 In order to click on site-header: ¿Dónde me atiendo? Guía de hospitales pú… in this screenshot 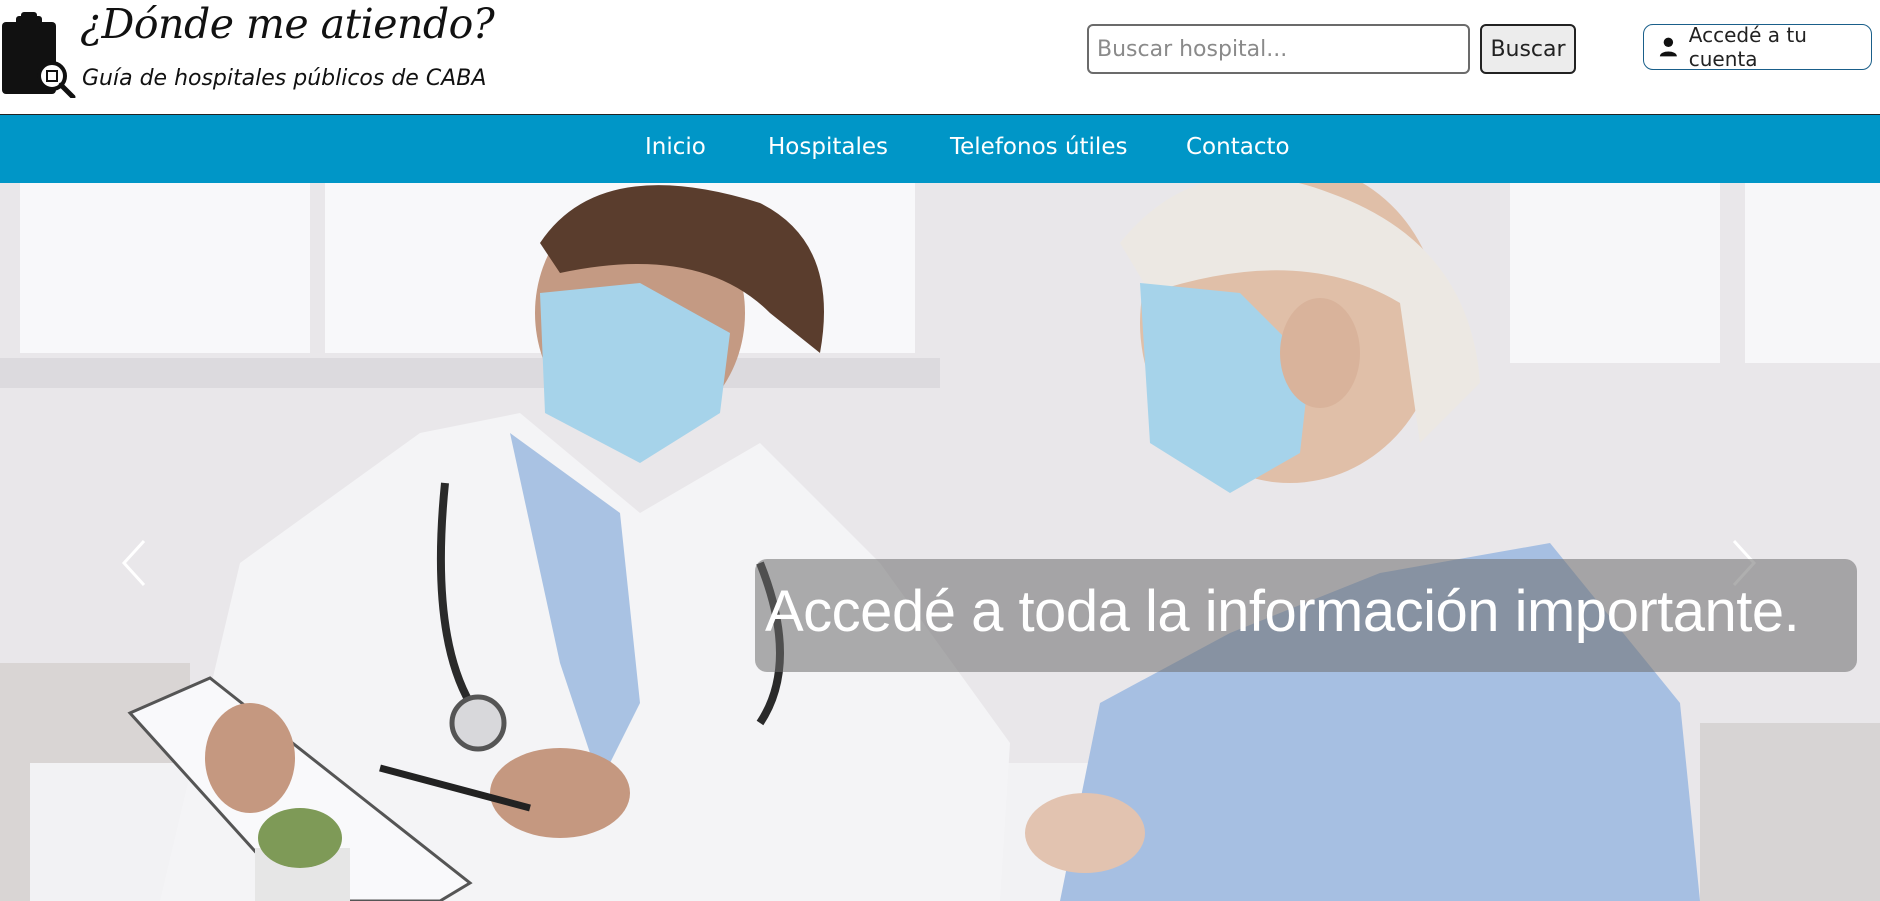, I will do `click(940, 57)`.